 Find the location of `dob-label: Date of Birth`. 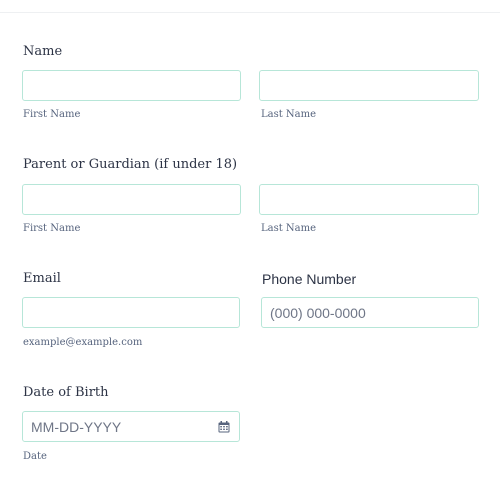

dob-label: Date of Birth is located at coordinates (66, 392).